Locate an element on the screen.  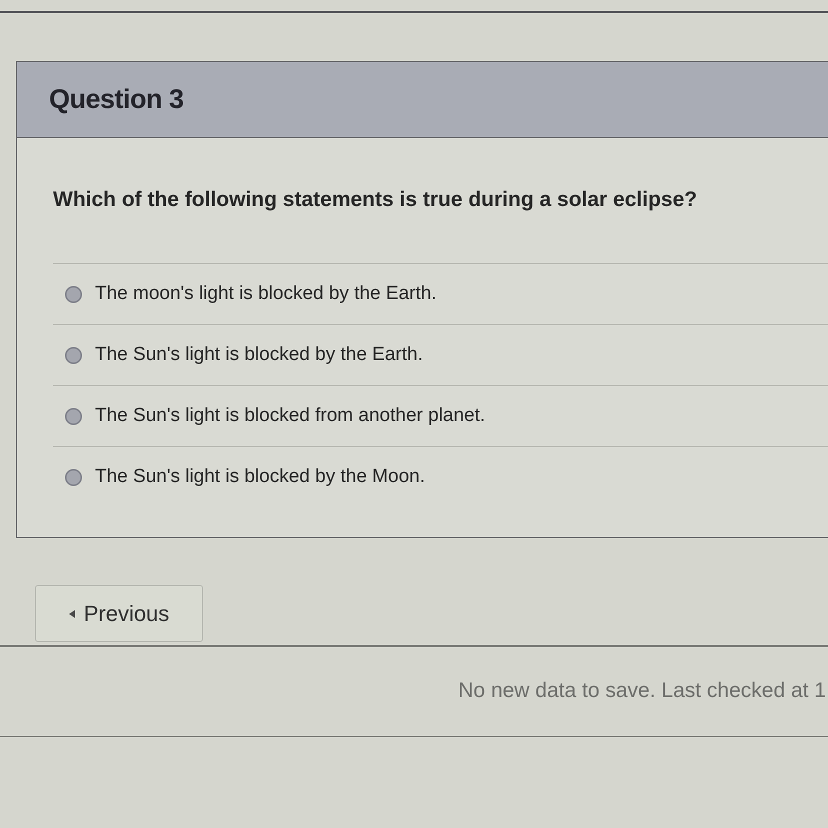
save-status-text: No new data to save. Last checked at 1 is located at coordinates (642, 691).